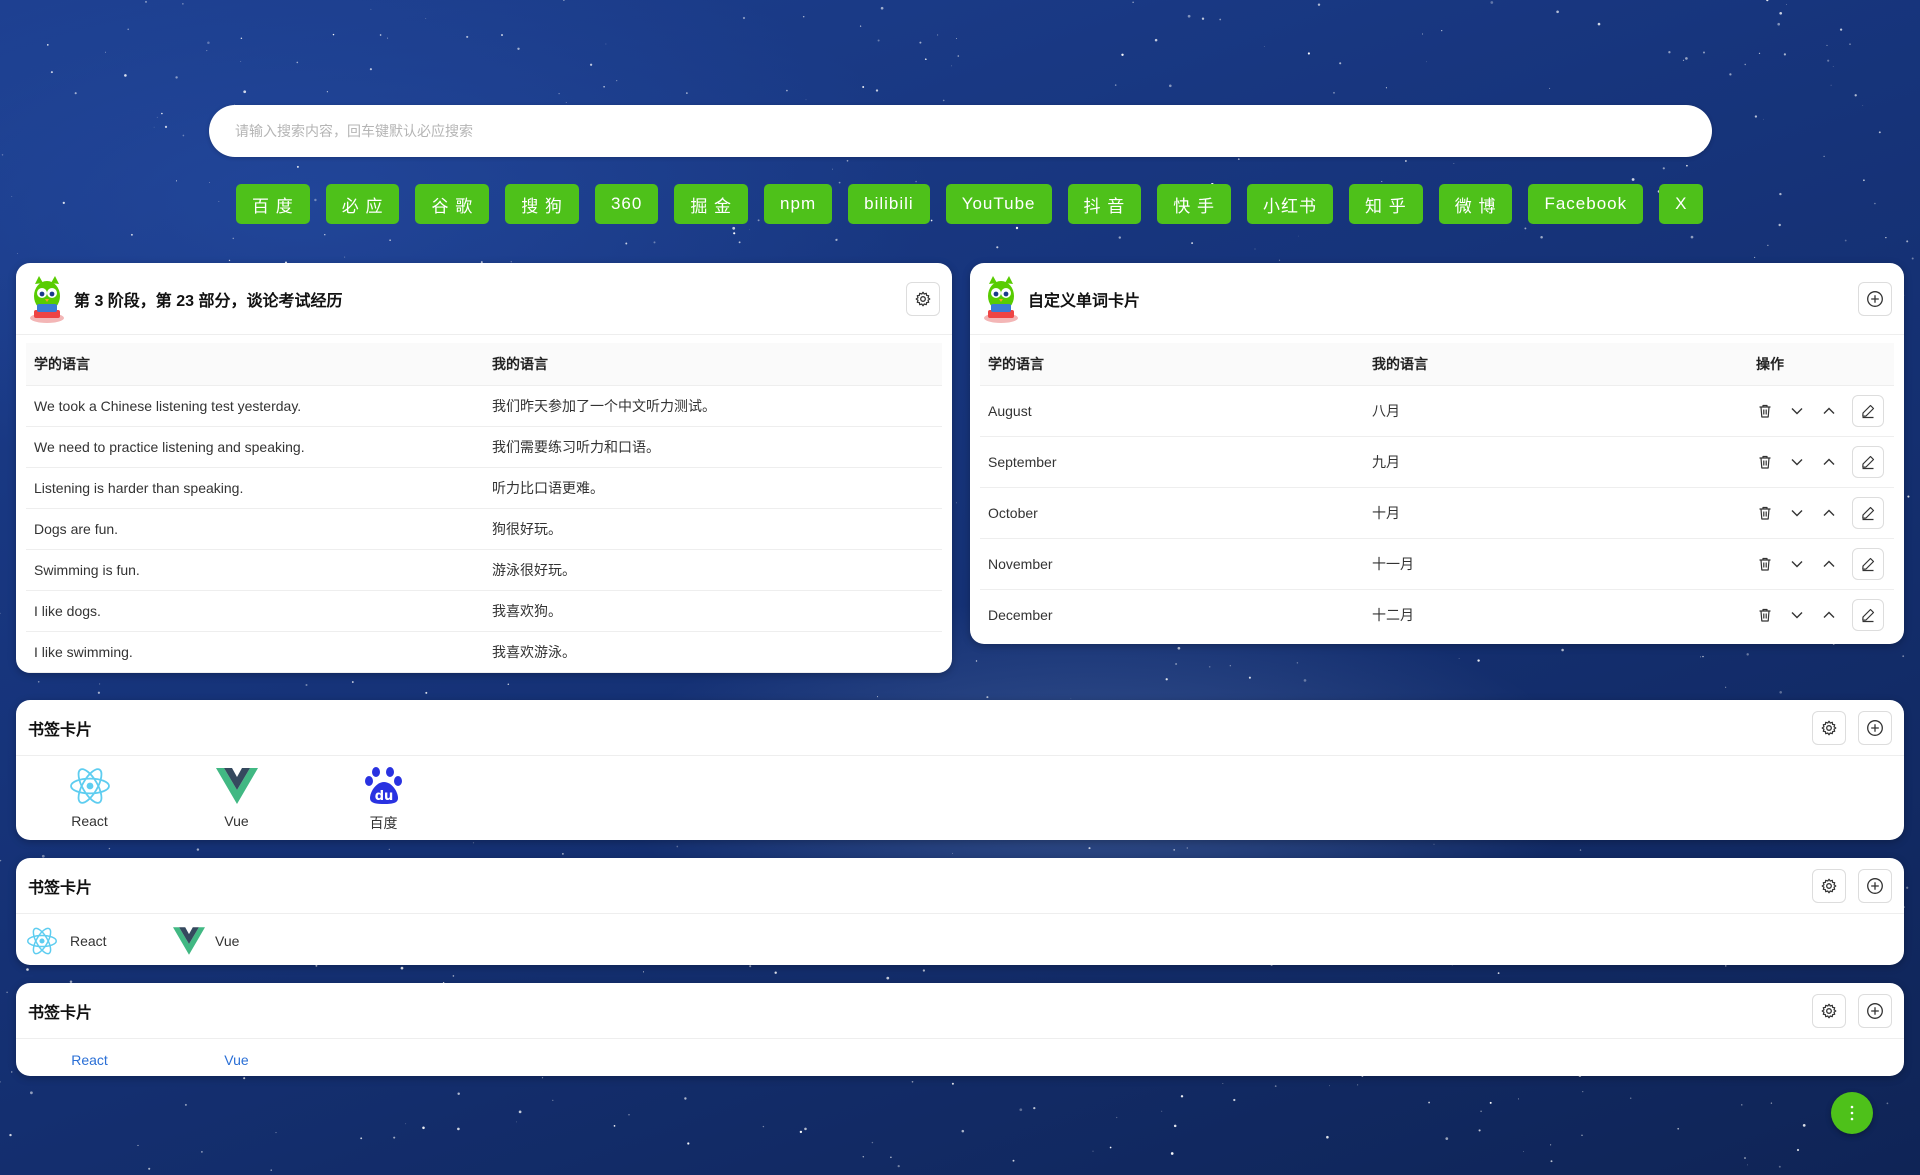 The width and height of the screenshot is (1920, 1175). Describe the element at coordinates (626, 204) in the screenshot. I see `engine-button-360: 360` at that location.